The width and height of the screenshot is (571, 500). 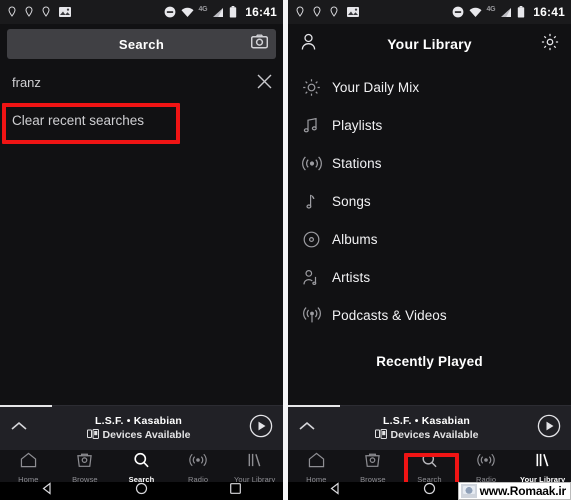 What do you see at coordinates (468, 491) in the screenshot?
I see `globe-icon` at bounding box center [468, 491].